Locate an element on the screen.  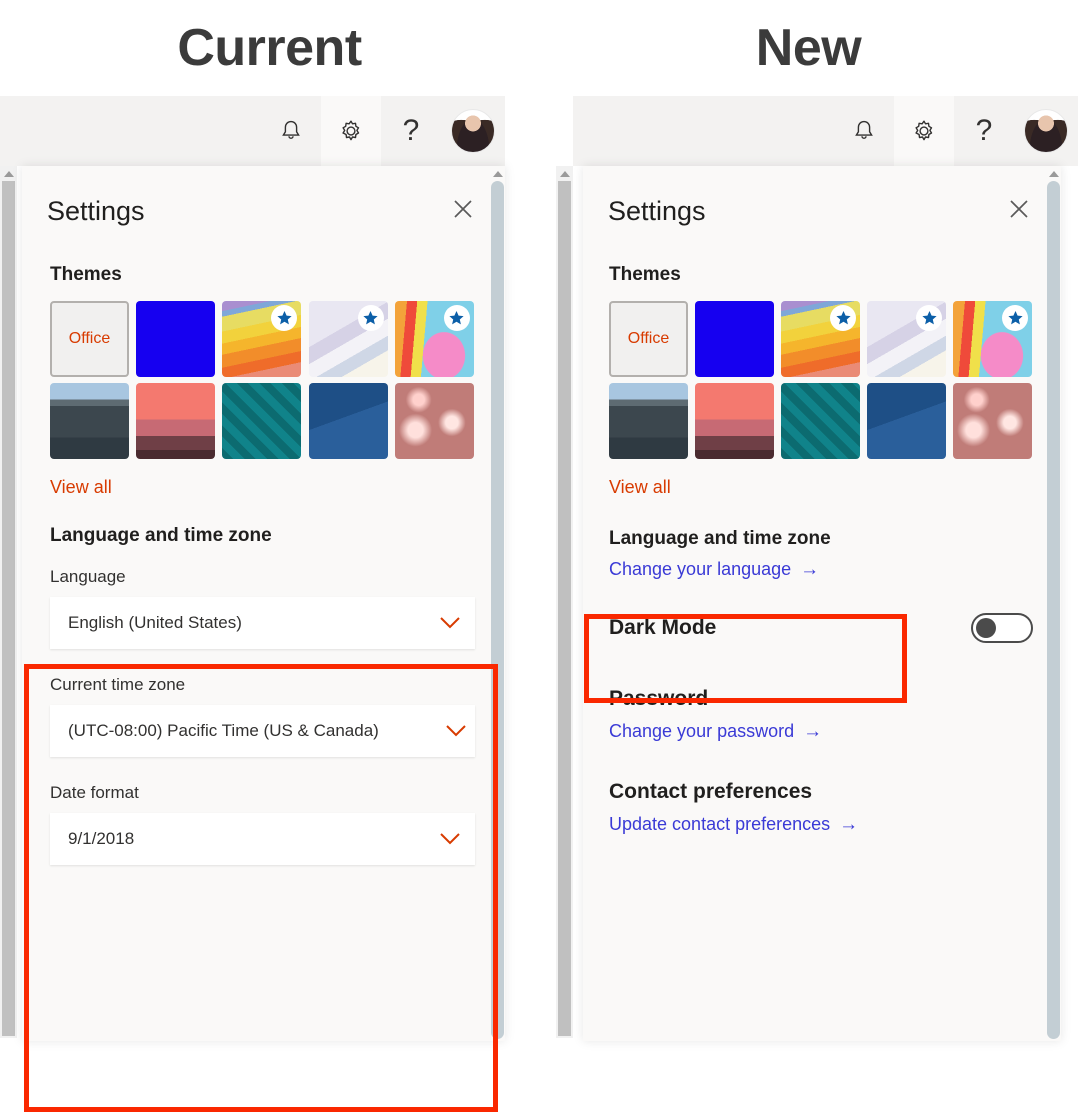
page-scrollbar-new is located at coordinates (564, 602).